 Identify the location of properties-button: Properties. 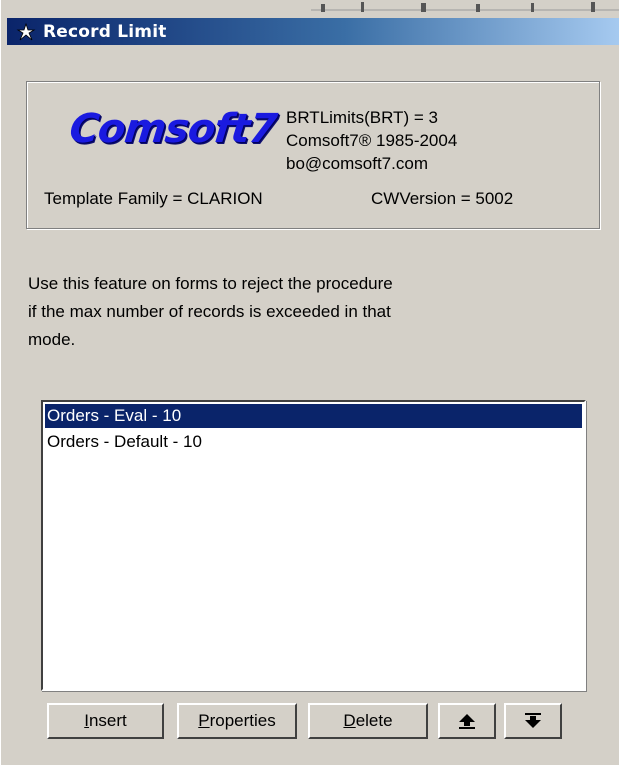
(237, 721).